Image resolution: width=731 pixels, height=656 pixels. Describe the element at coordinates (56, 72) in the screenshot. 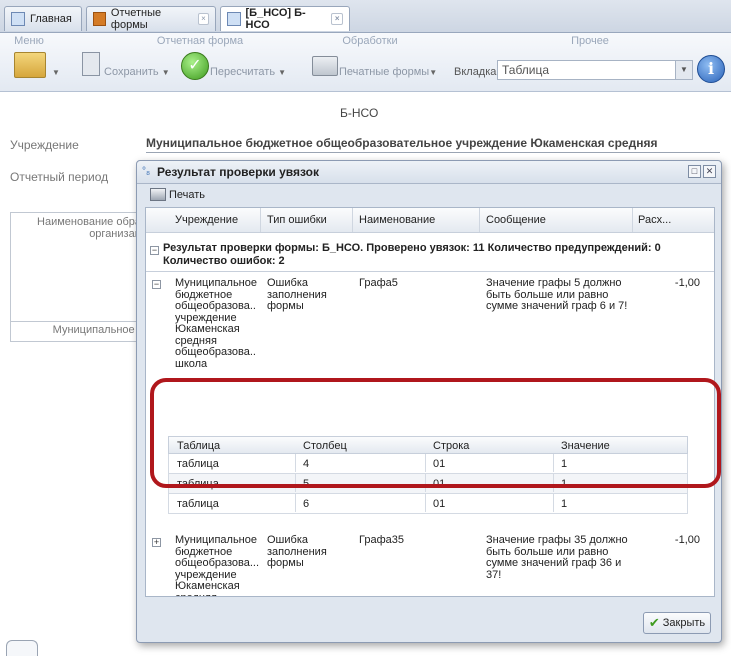

I see `menu-dropdown-icon: ▼` at that location.